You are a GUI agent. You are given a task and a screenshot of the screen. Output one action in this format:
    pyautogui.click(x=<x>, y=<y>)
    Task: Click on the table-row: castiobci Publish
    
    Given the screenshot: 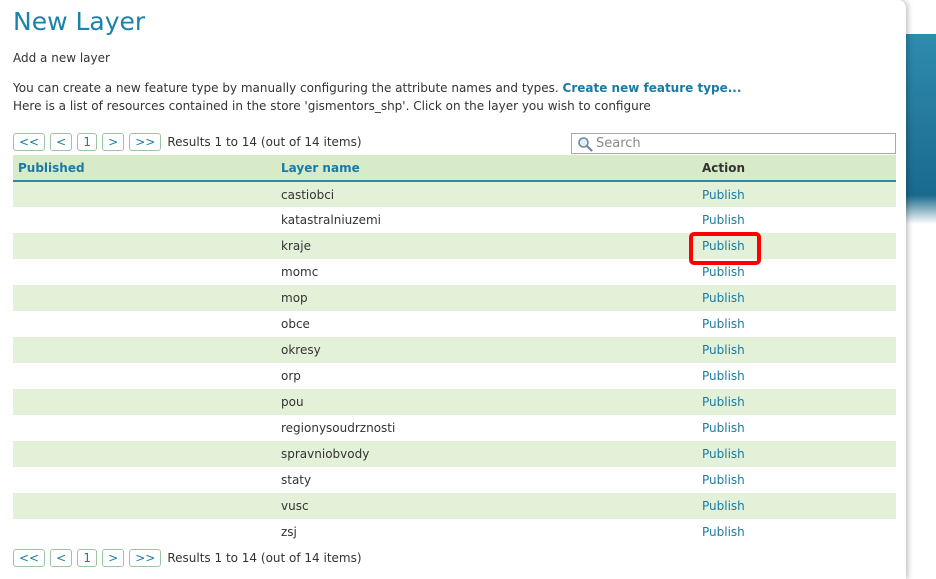 What is the action you would take?
    pyautogui.click(x=454, y=194)
    